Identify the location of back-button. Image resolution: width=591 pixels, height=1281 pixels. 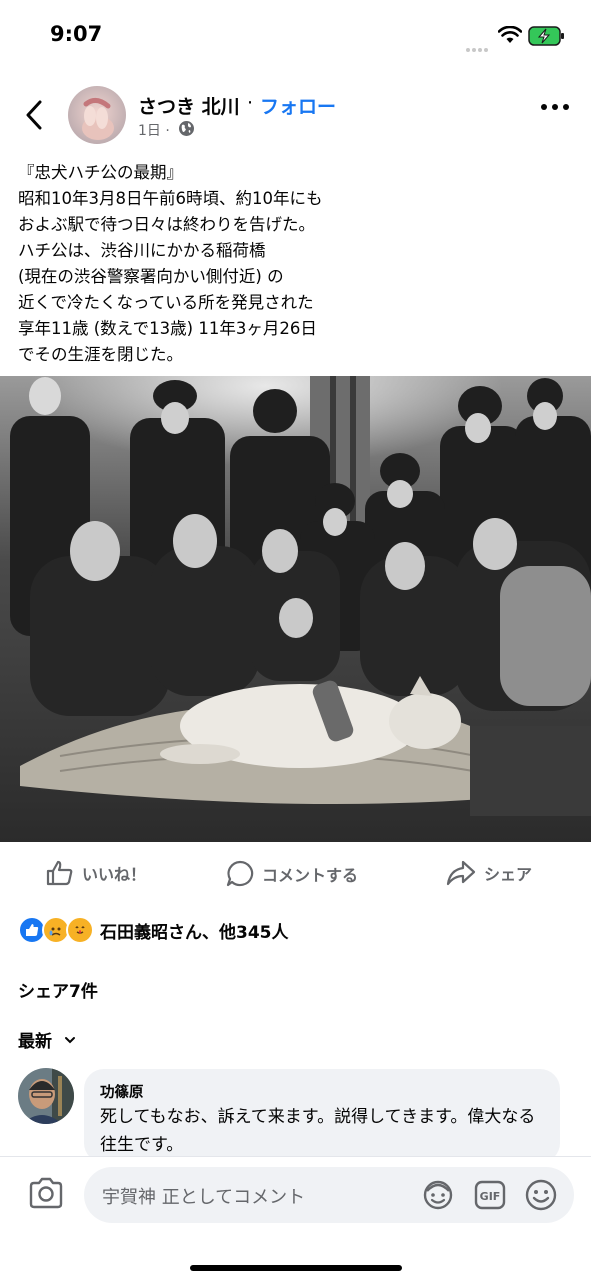
(35, 115).